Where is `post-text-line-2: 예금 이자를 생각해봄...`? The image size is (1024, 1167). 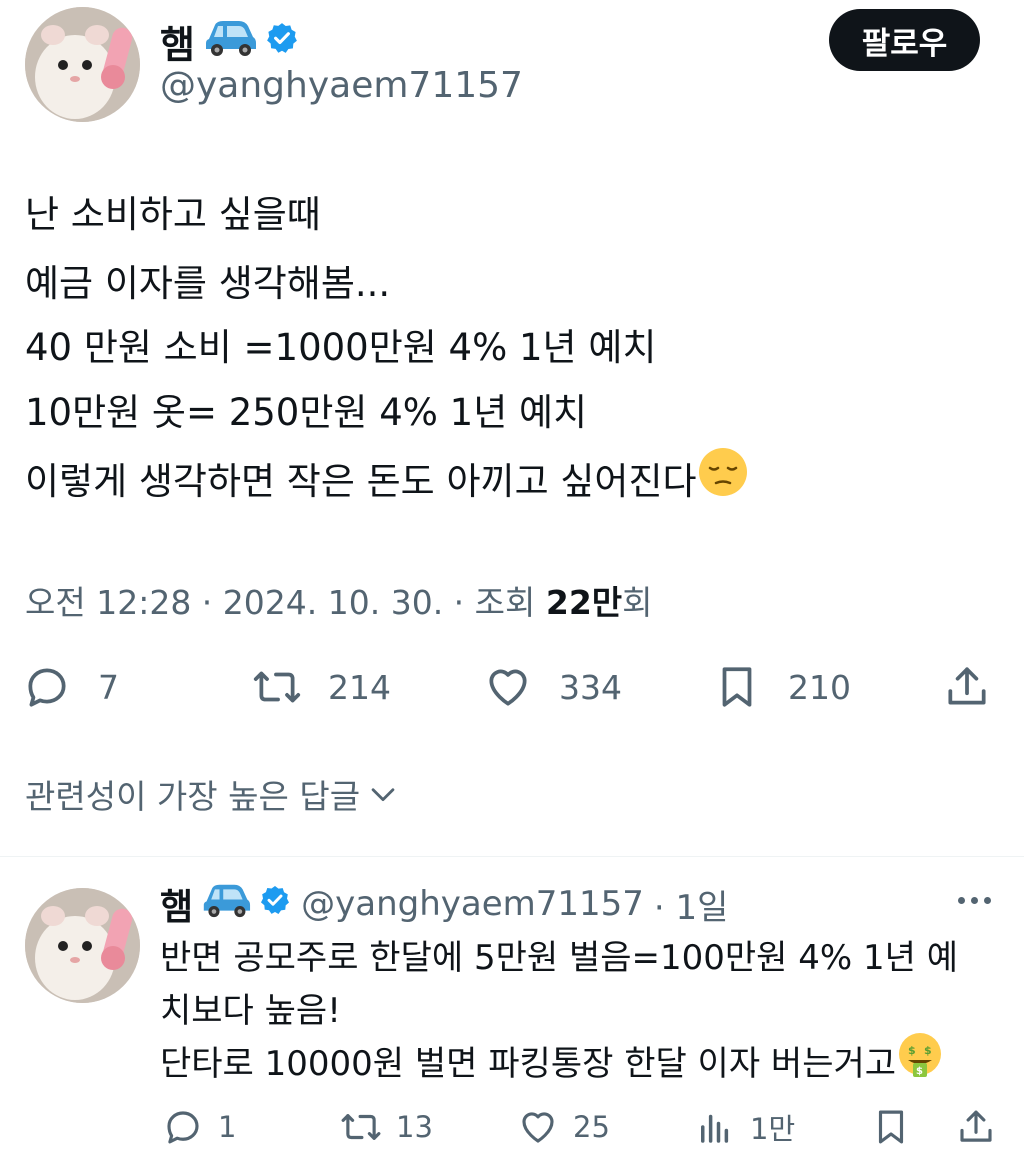
post-text-line-2: 예금 이자를 생각해봄... is located at coordinates (208, 283).